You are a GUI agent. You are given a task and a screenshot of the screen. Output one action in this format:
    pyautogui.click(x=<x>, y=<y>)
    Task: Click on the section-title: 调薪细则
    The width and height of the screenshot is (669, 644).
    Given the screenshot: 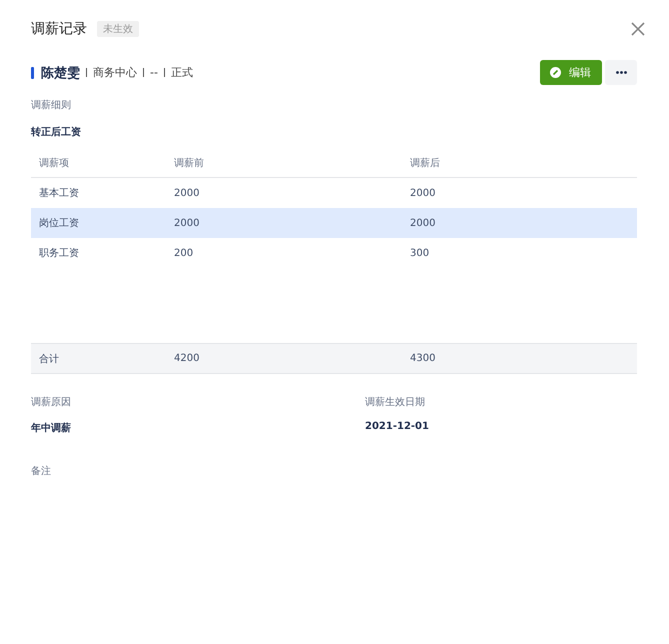 What is the action you would take?
    pyautogui.click(x=51, y=105)
    